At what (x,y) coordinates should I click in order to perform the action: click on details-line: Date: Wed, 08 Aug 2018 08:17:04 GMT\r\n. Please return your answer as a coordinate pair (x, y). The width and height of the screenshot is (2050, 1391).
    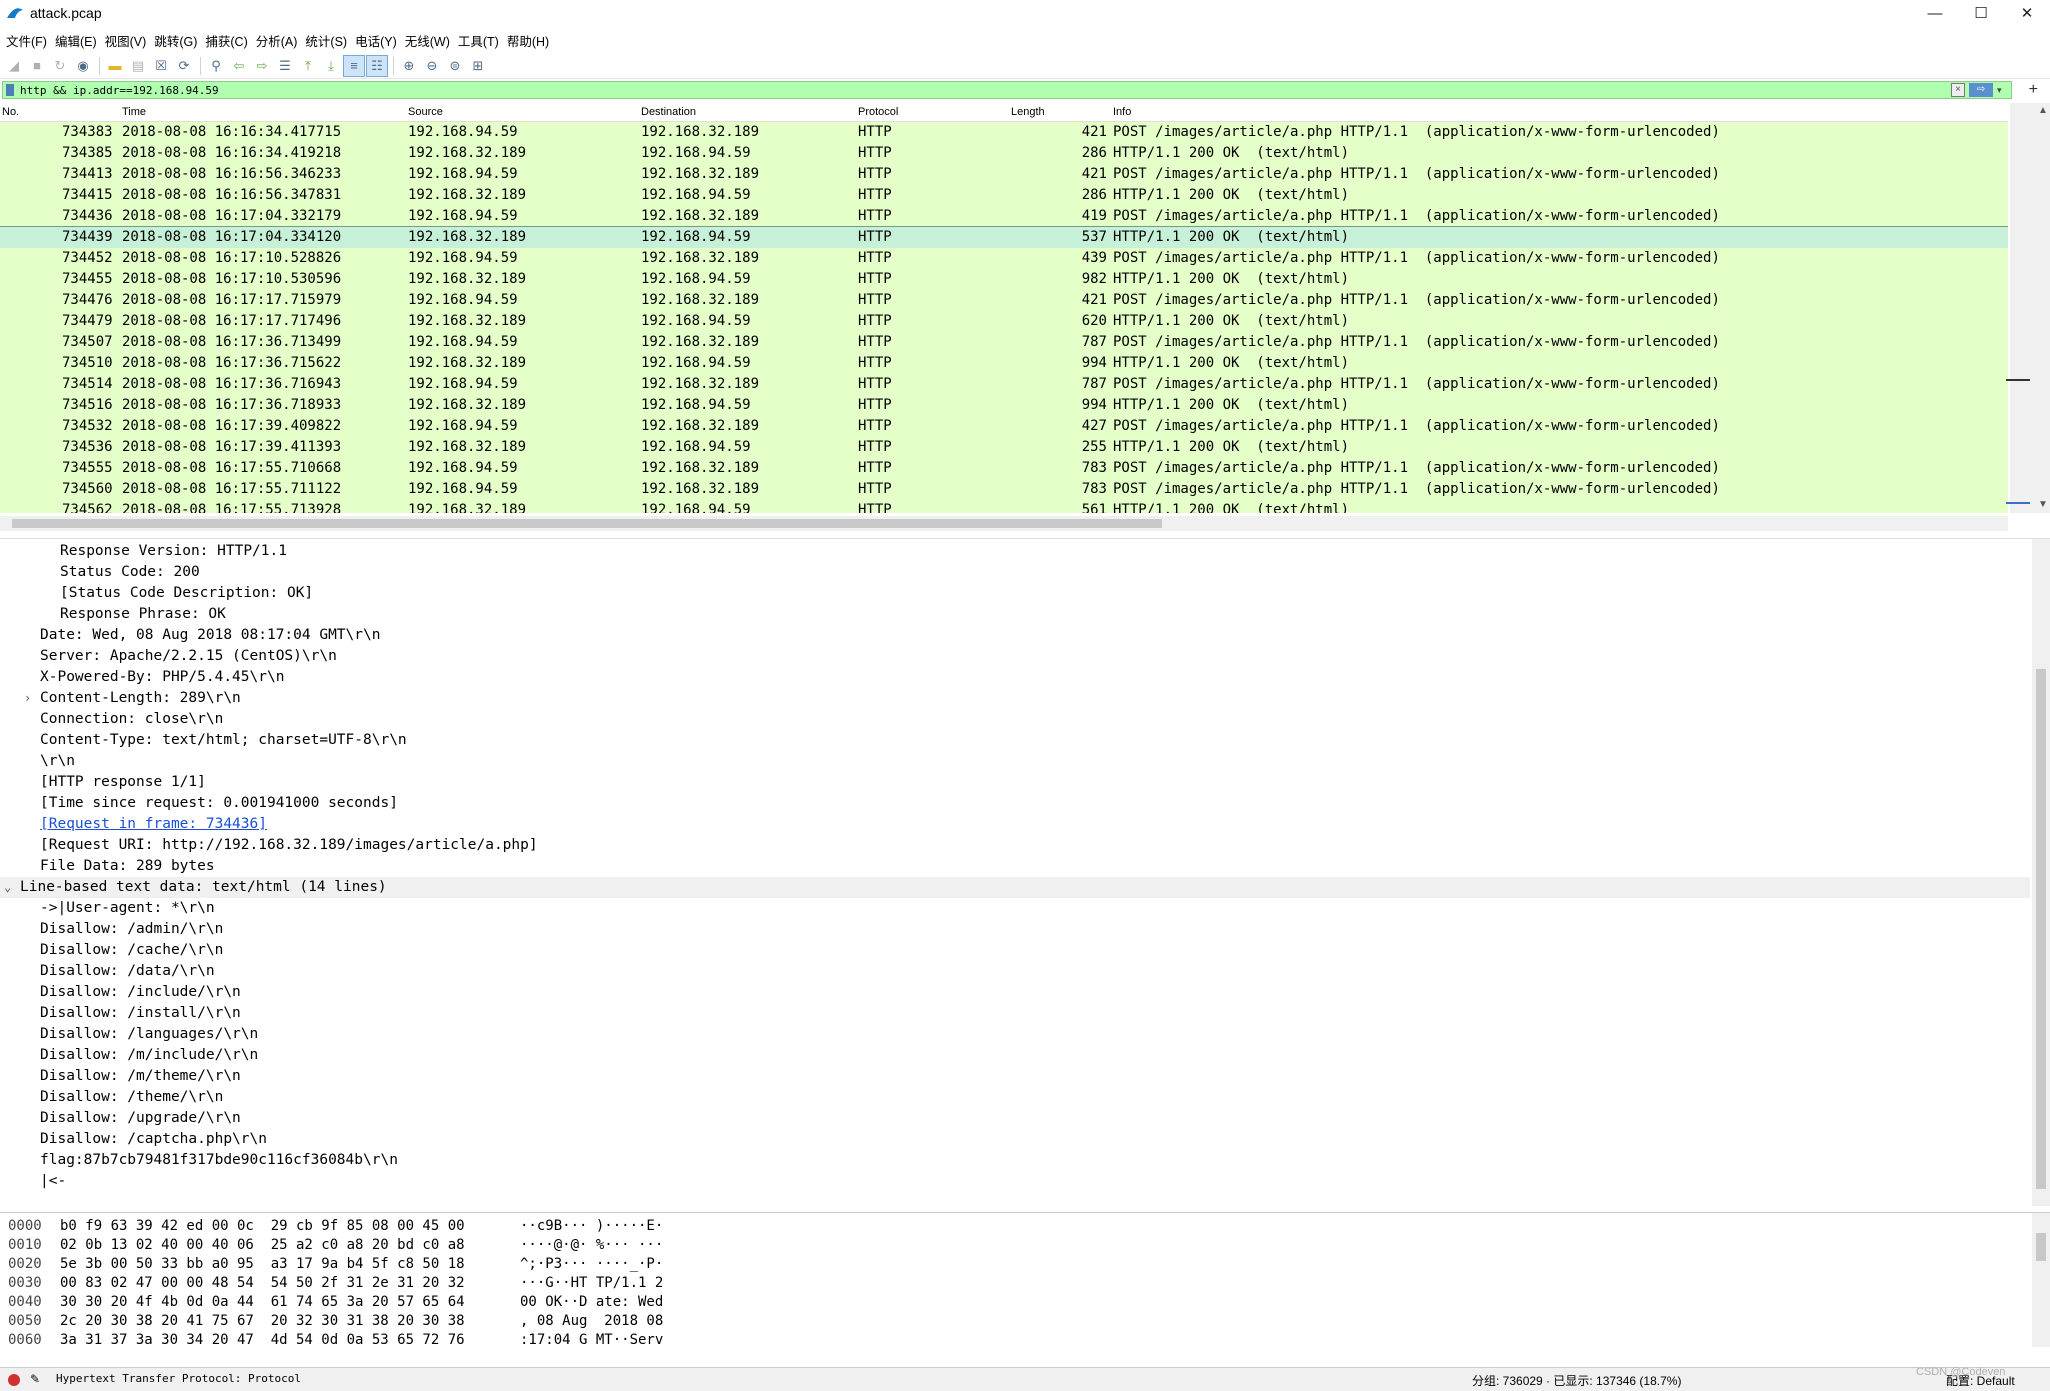
    Looking at the image, I should click on (1015, 635).